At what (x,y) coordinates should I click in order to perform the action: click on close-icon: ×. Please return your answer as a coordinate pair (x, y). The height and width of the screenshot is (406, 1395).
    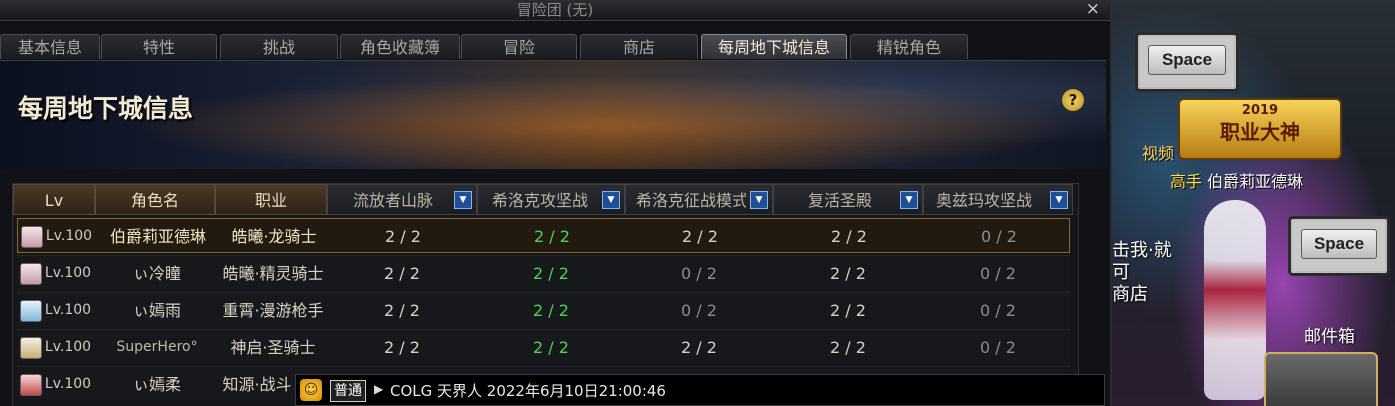
    Looking at the image, I should click on (1093, 9).